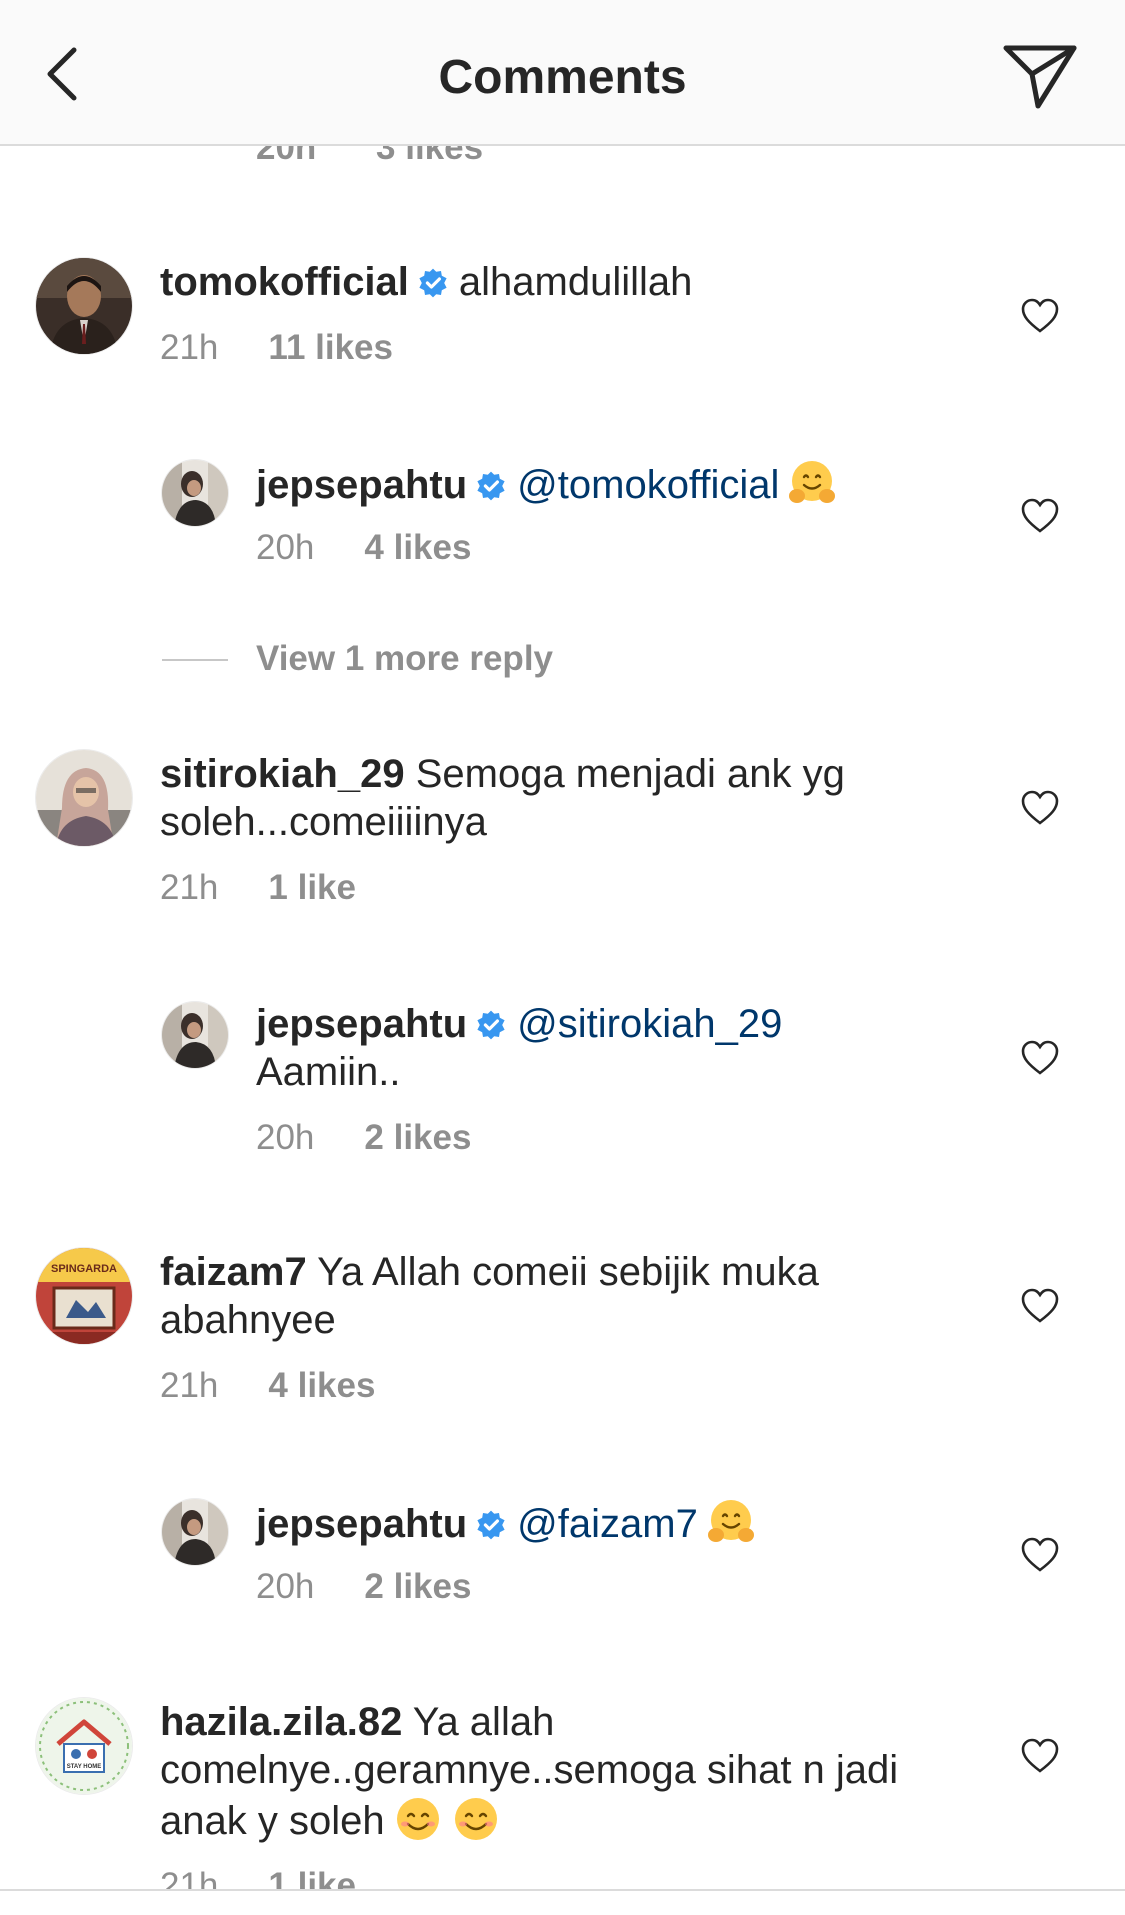  I want to click on comment-meta: 21h 11 likes, so click(276, 348).